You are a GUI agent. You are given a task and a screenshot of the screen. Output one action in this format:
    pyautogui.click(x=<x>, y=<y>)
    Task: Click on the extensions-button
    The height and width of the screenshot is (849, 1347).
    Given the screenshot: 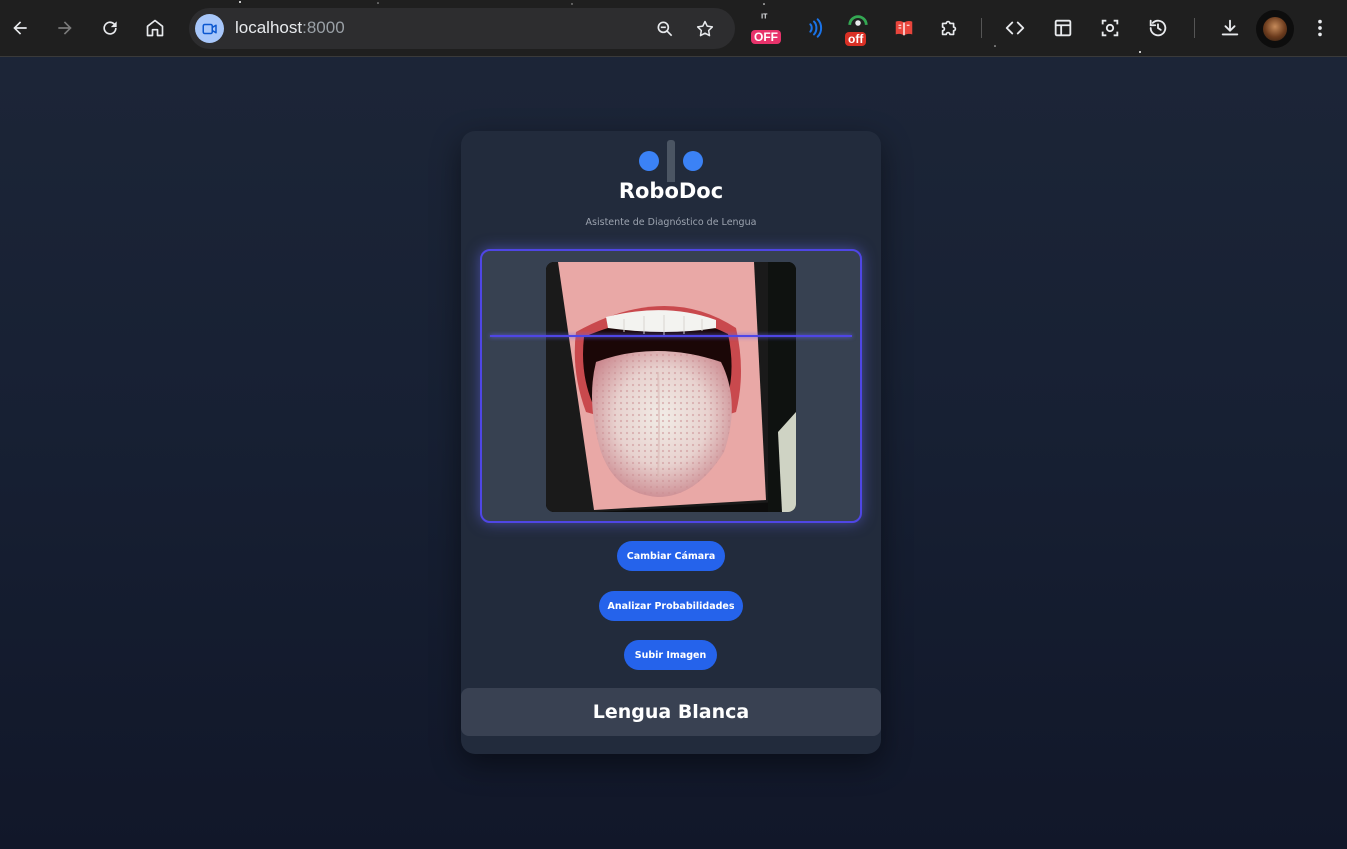 What is the action you would take?
    pyautogui.click(x=949, y=28)
    